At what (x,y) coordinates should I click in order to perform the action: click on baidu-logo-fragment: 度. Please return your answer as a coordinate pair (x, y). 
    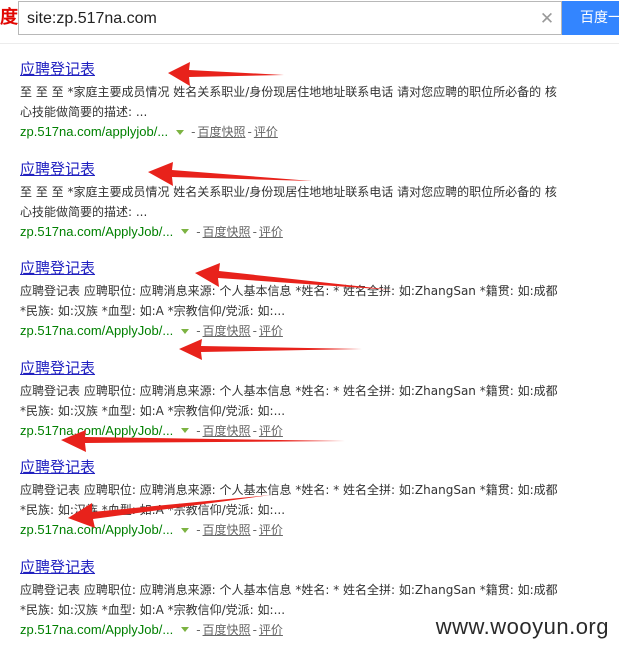
    Looking at the image, I should click on (9, 18).